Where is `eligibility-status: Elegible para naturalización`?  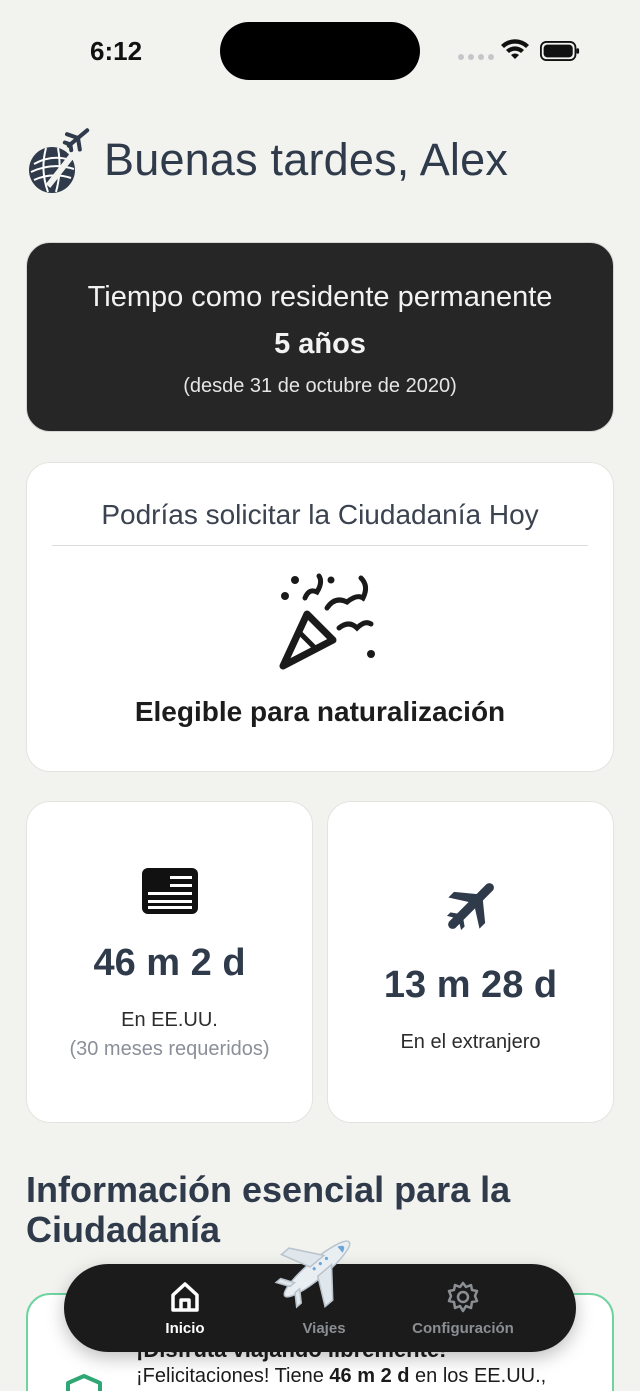 eligibility-status: Elegible para naturalización is located at coordinates (320, 711).